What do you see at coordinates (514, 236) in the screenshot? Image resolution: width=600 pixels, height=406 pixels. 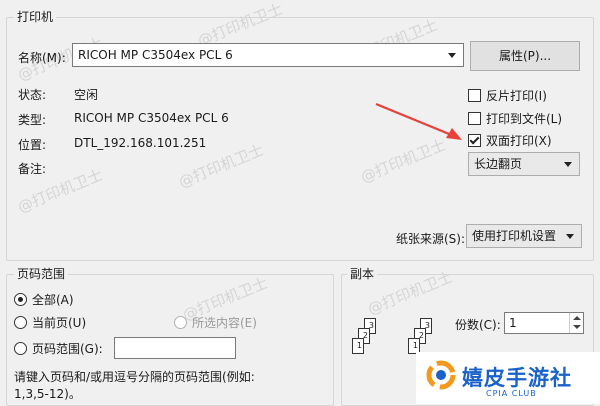 I see `paper-source-value: 使用打印机设置` at bounding box center [514, 236].